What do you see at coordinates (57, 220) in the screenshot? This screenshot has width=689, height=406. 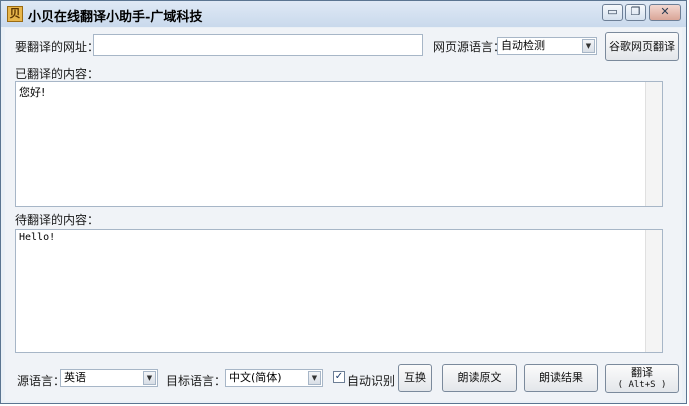 I see `pending-content-label: 待翻译的内容：` at bounding box center [57, 220].